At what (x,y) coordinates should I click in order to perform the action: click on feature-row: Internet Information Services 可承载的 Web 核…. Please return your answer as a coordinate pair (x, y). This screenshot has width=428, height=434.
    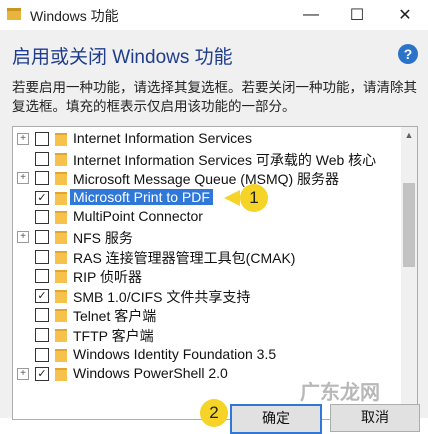
    Looking at the image, I should click on (207, 159).